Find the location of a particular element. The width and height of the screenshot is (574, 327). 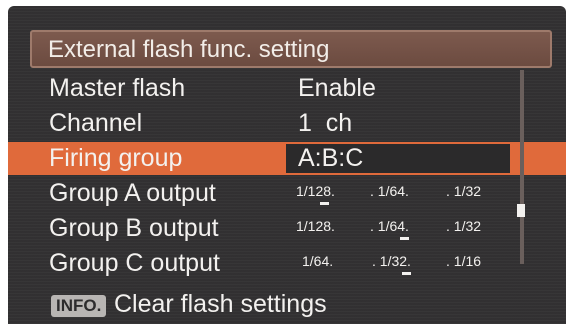

menu-row-channel: Channel 1 ch is located at coordinates (287, 123).